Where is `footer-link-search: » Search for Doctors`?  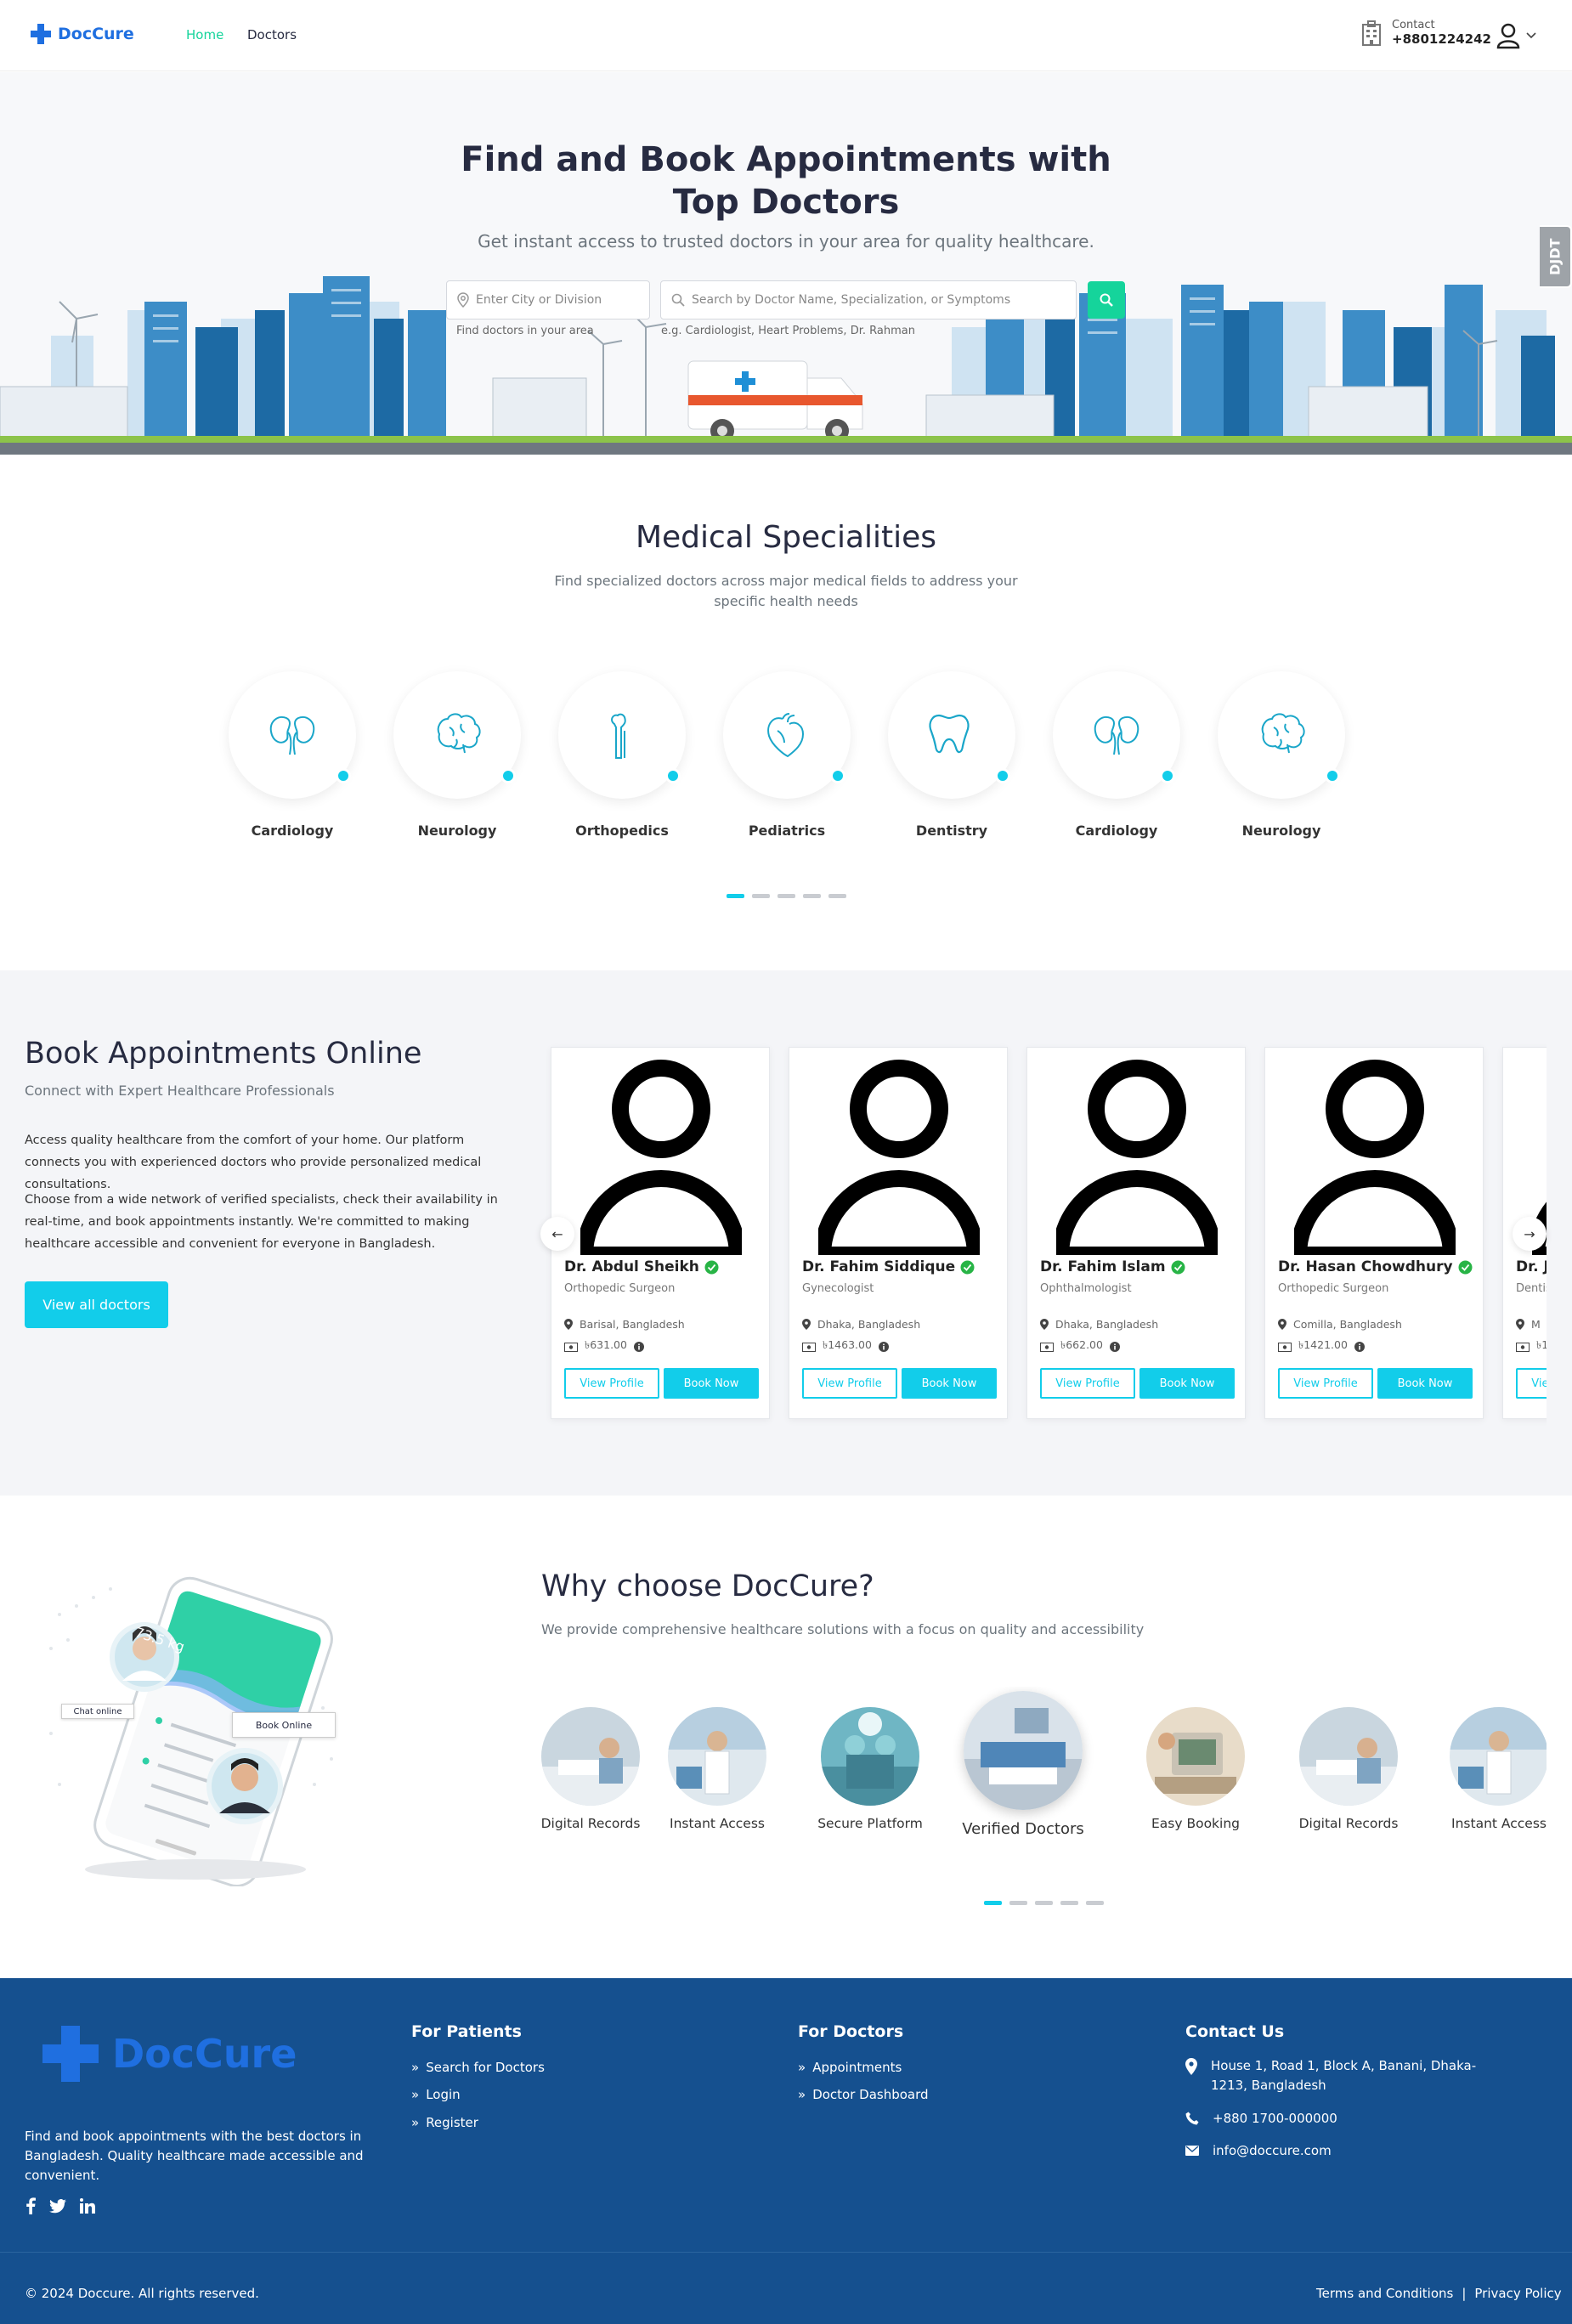
footer-link-search: » Search for Doctors is located at coordinates (478, 2067).